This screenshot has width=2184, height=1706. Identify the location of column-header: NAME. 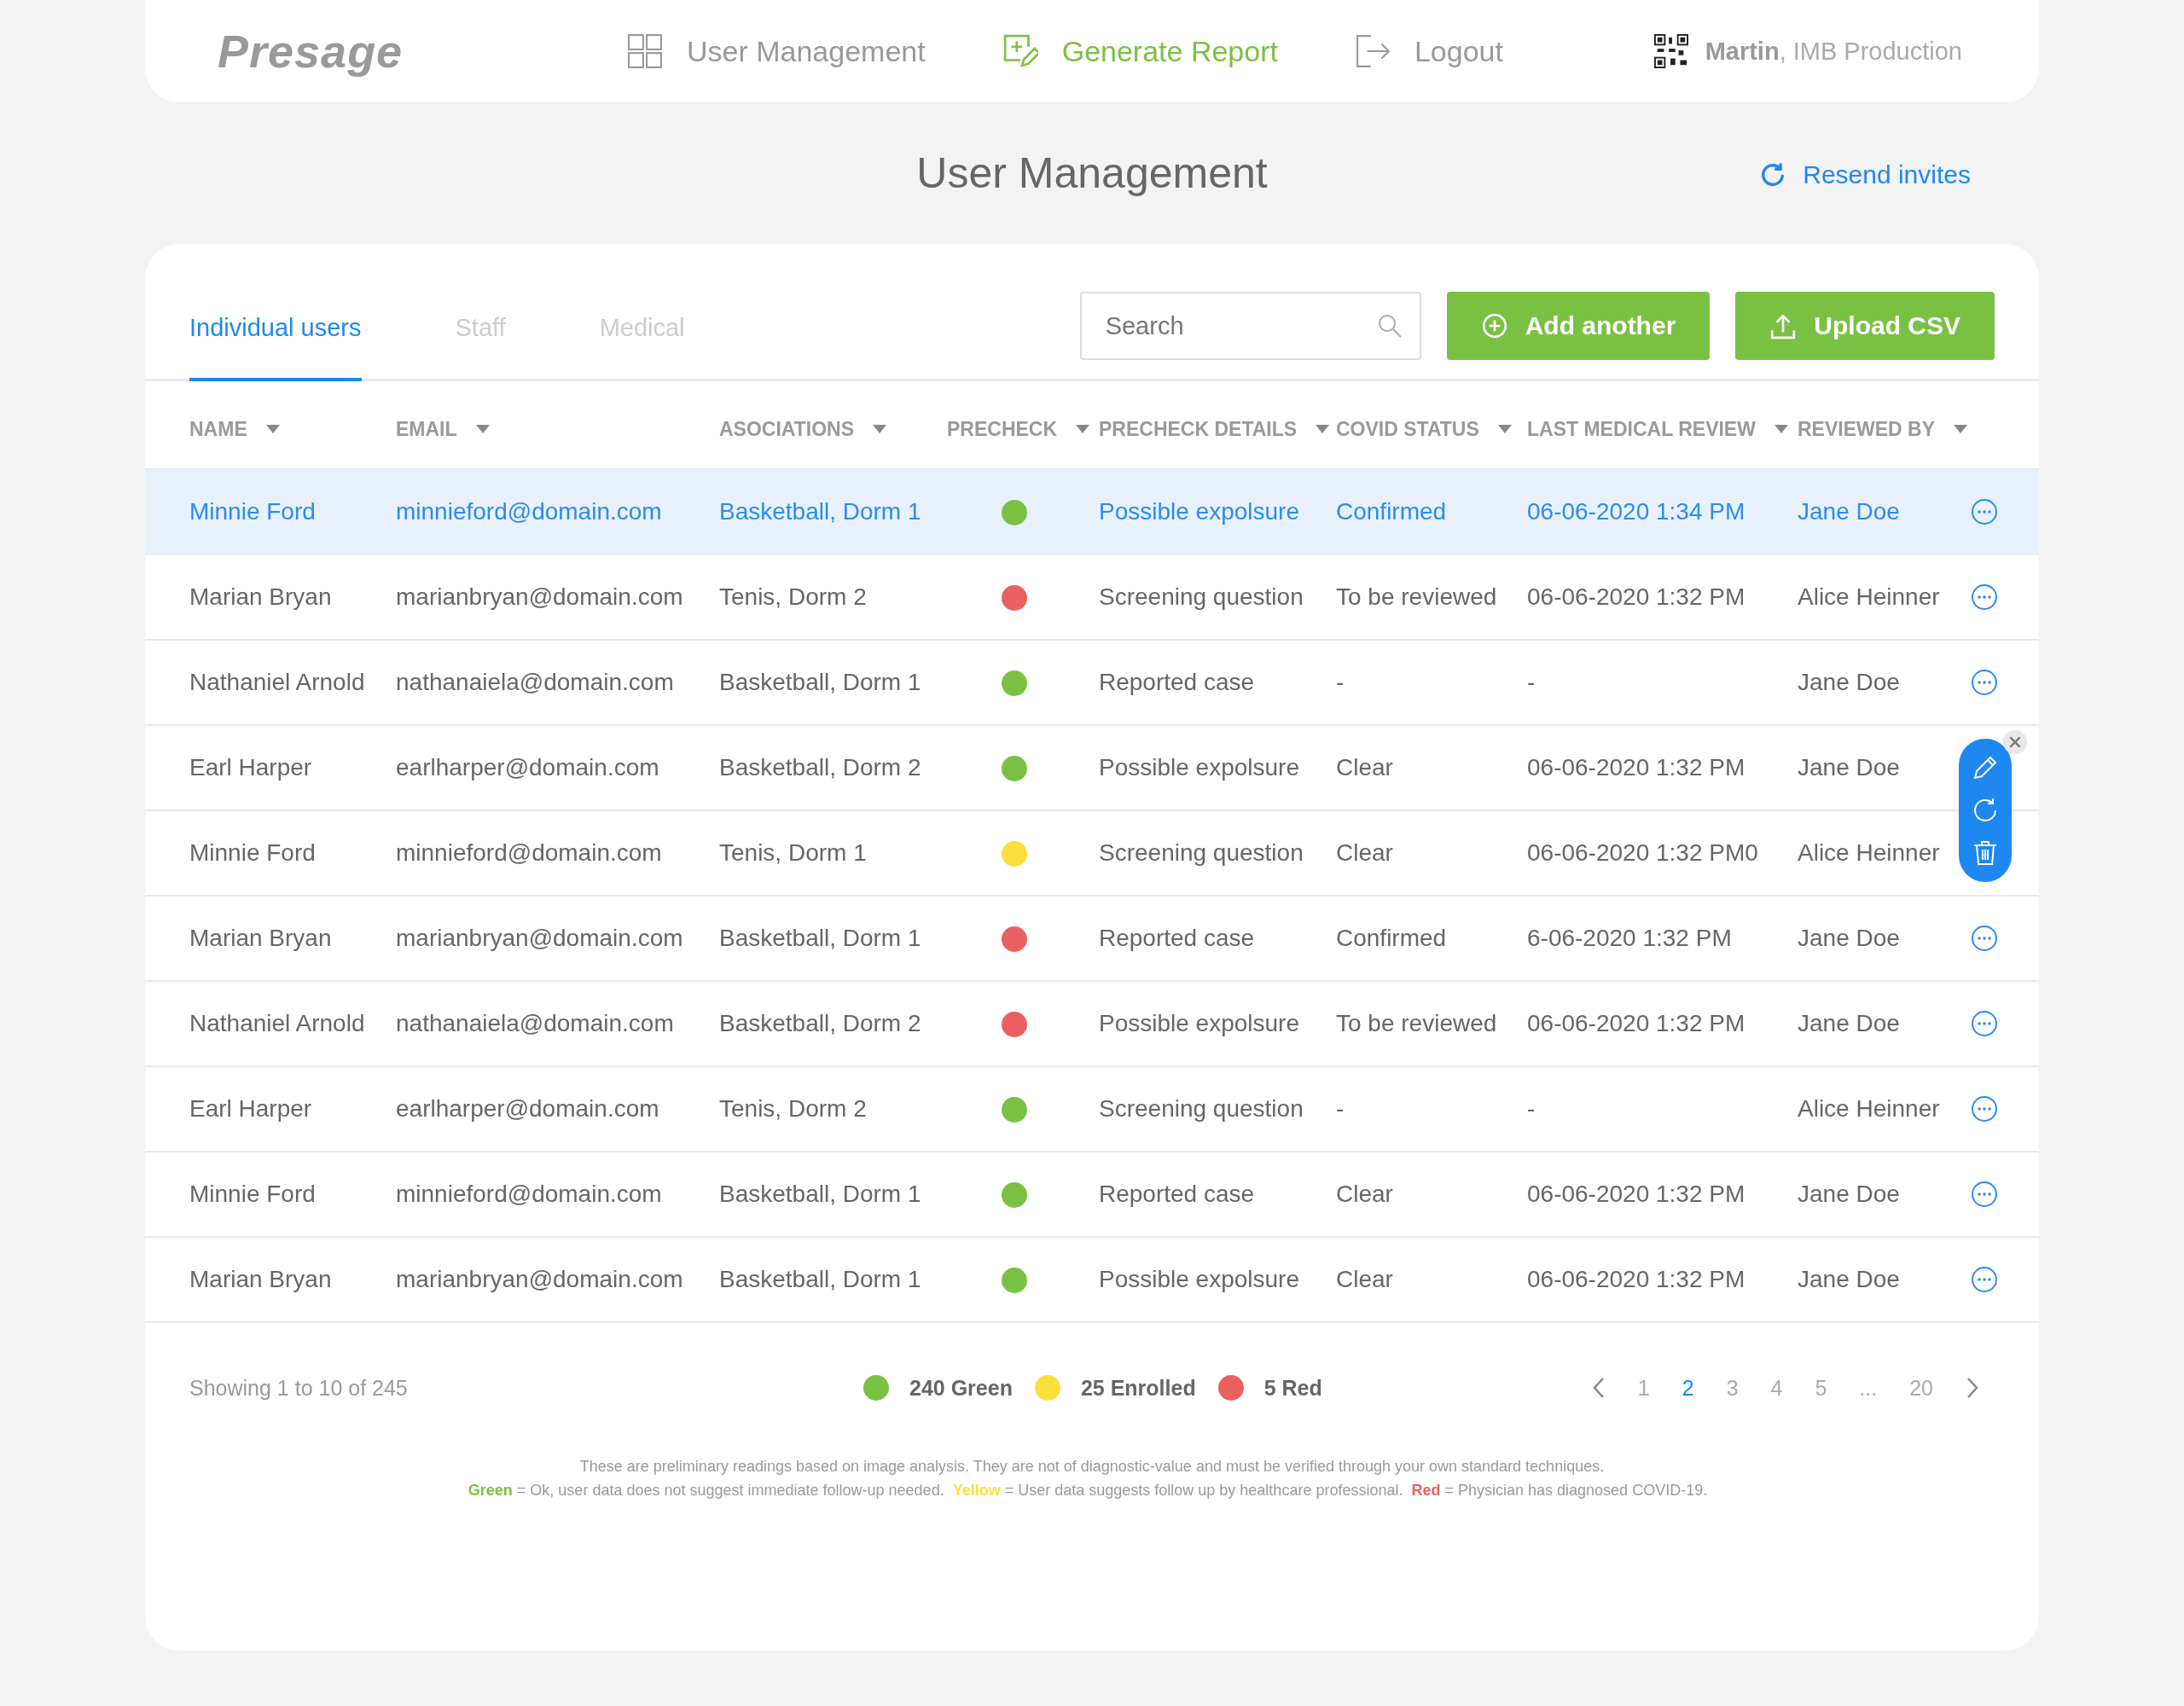
(218, 429).